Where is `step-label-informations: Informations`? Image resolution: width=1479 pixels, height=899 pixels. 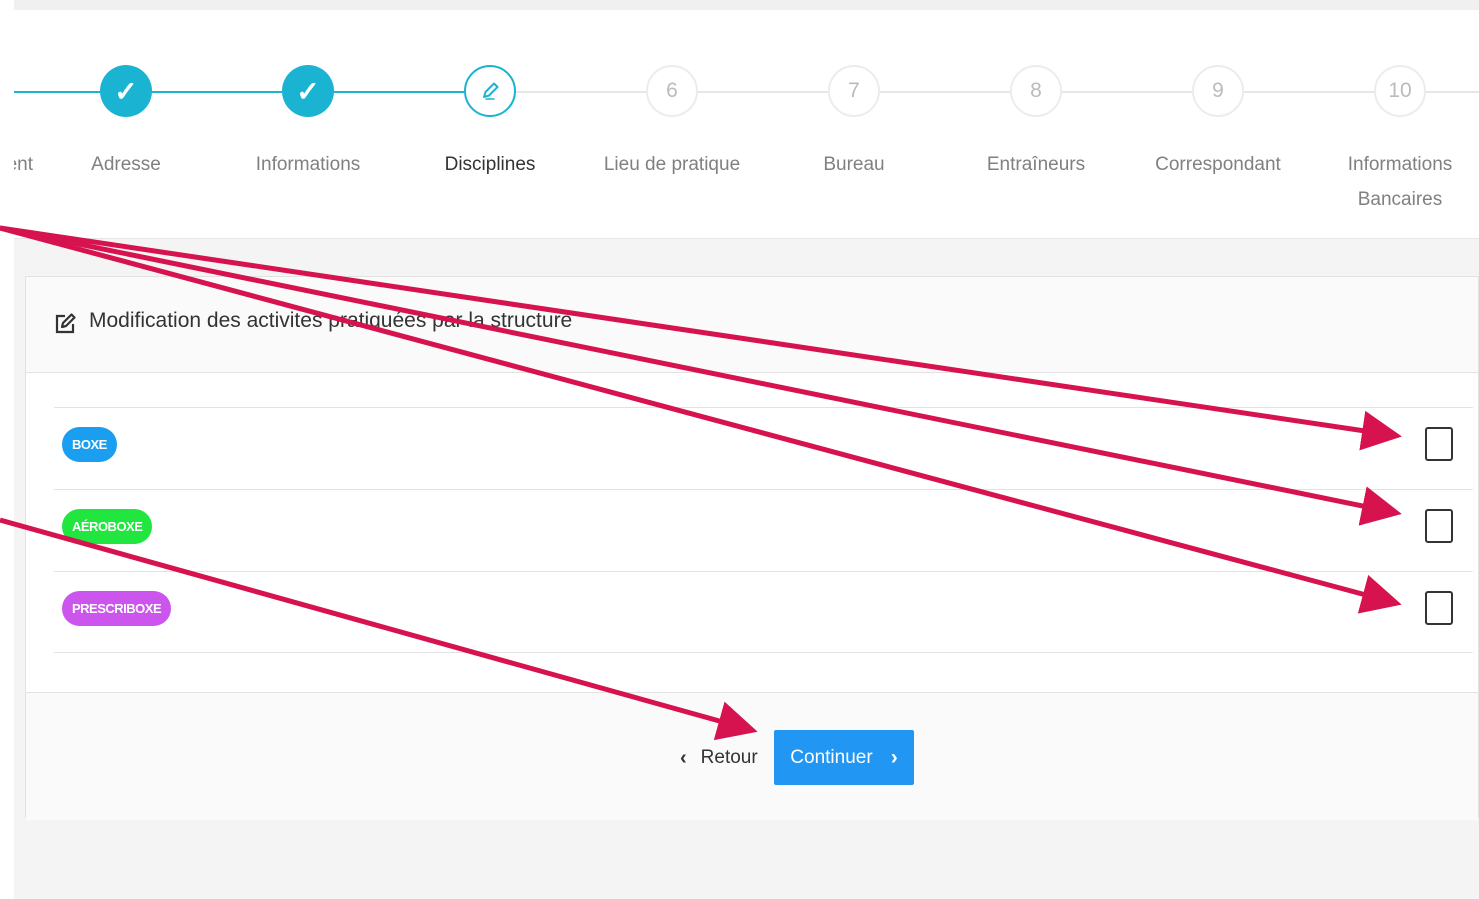 step-label-informations: Informations is located at coordinates (308, 164).